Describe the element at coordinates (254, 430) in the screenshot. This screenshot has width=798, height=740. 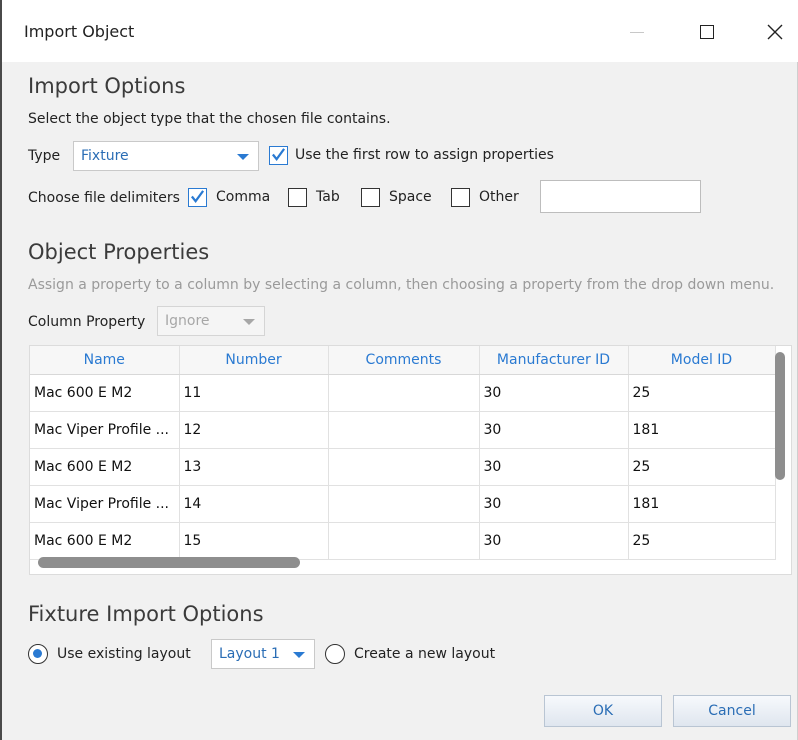
I see `table-cell: 12` at that location.